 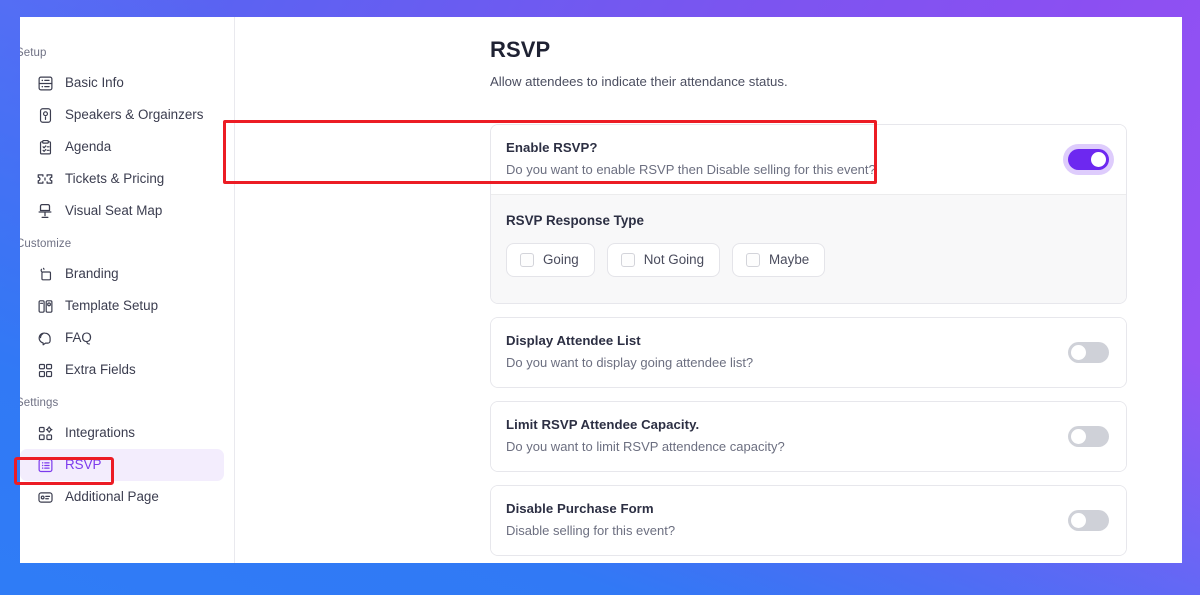 I want to click on rsvp-icon, so click(x=45, y=465).